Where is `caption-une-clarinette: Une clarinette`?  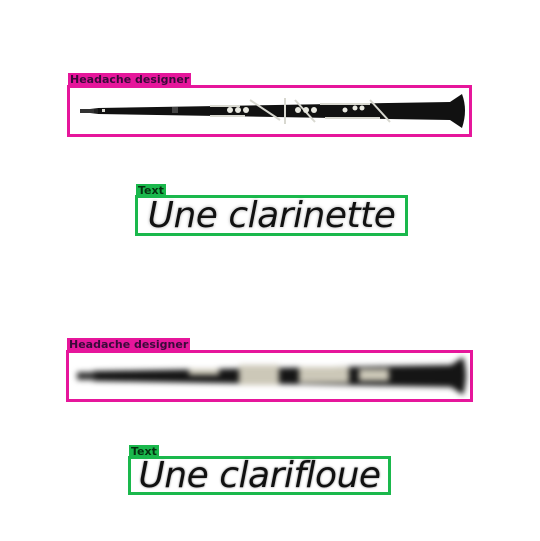
caption-une-clarinette: Une clarinette is located at coordinates (271, 215).